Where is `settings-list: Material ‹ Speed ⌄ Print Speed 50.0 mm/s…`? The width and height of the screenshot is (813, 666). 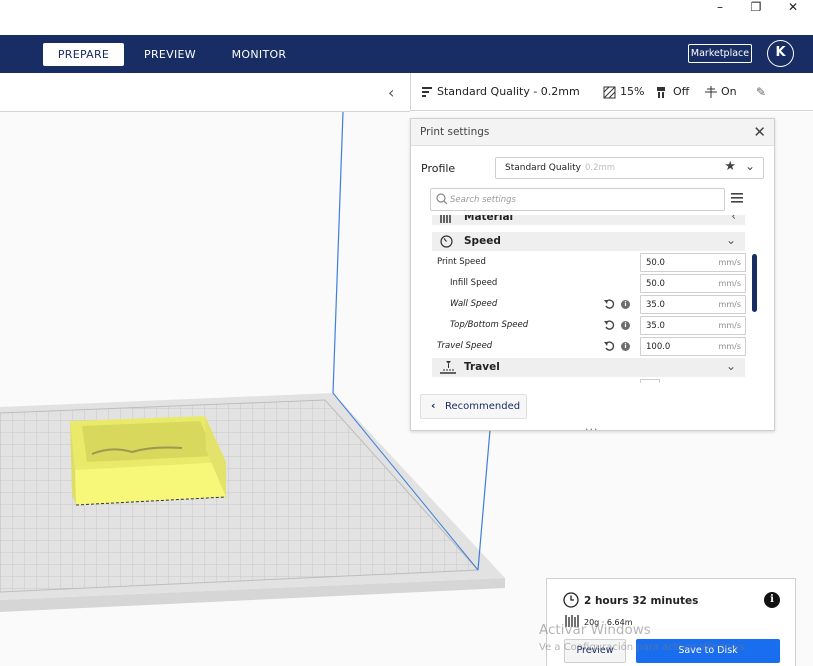
settings-list: Material ‹ Speed ⌄ Print Speed 50.0 mm/s… is located at coordinates (588, 299).